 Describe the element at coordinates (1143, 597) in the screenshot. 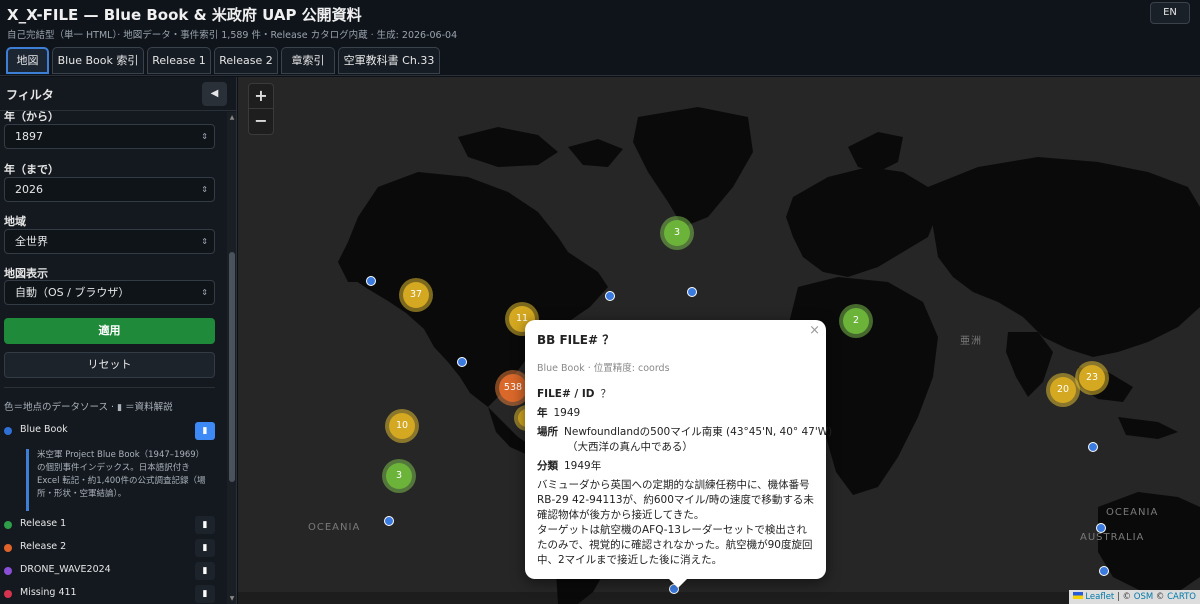

I see `osm-link: OSM` at that location.